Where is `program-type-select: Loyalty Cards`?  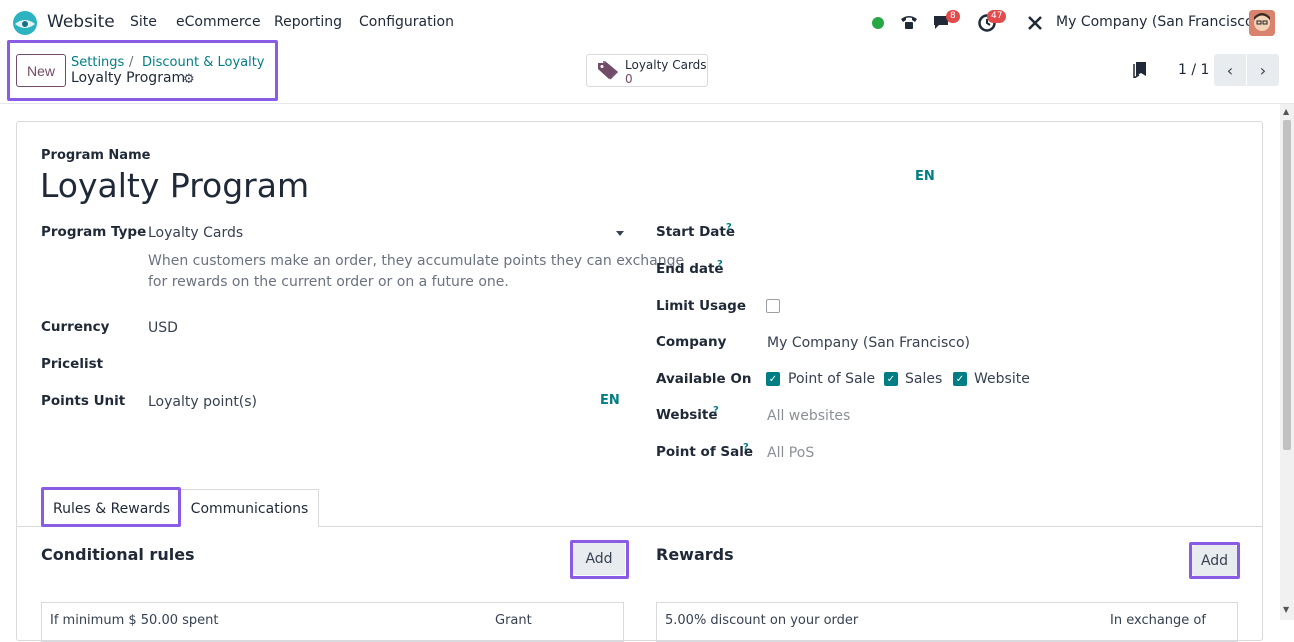 program-type-select: Loyalty Cards is located at coordinates (195, 233).